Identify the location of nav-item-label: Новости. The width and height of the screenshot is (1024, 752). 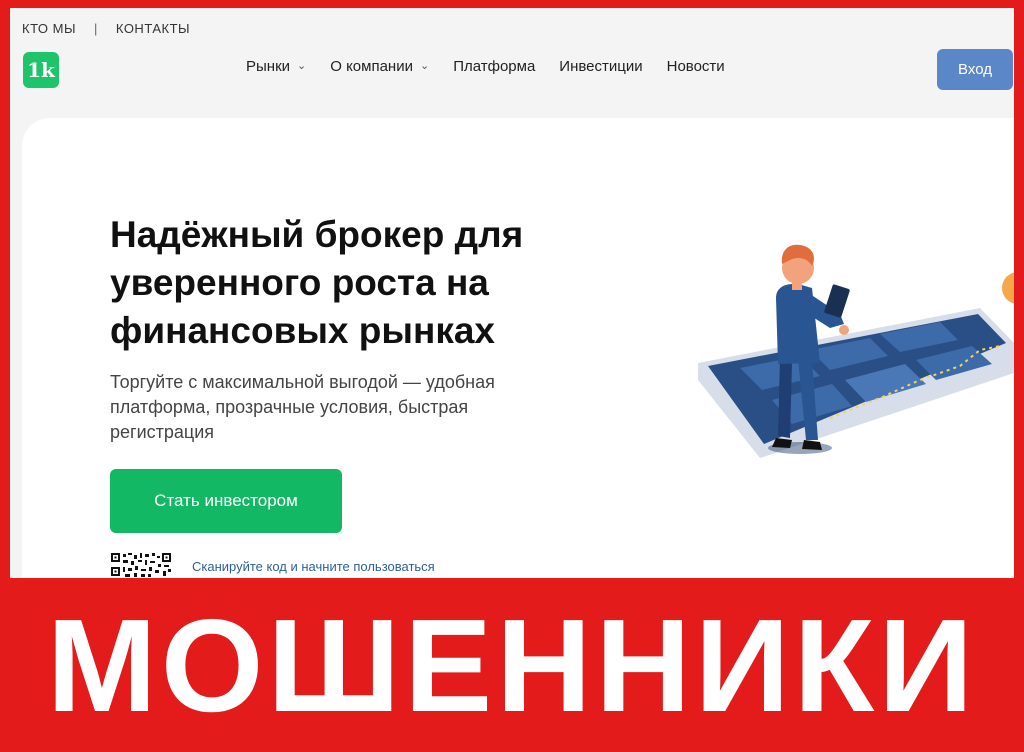
(695, 66).